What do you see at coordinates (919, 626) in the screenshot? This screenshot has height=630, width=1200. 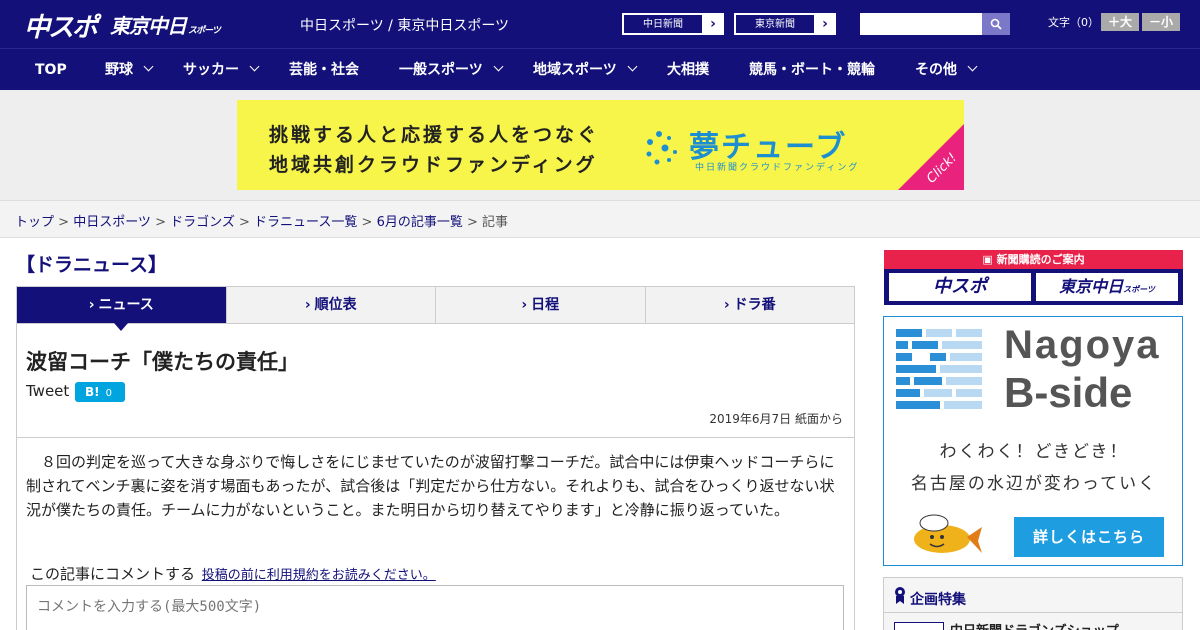 I see `feature-thumbnail` at bounding box center [919, 626].